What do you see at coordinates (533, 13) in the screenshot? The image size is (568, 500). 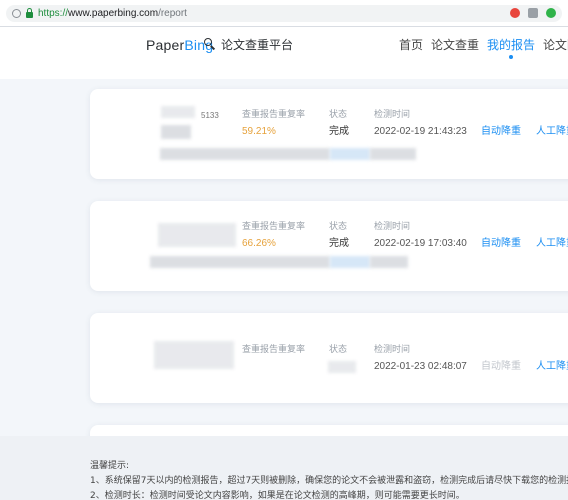 I see `extension-grey-icon` at bounding box center [533, 13].